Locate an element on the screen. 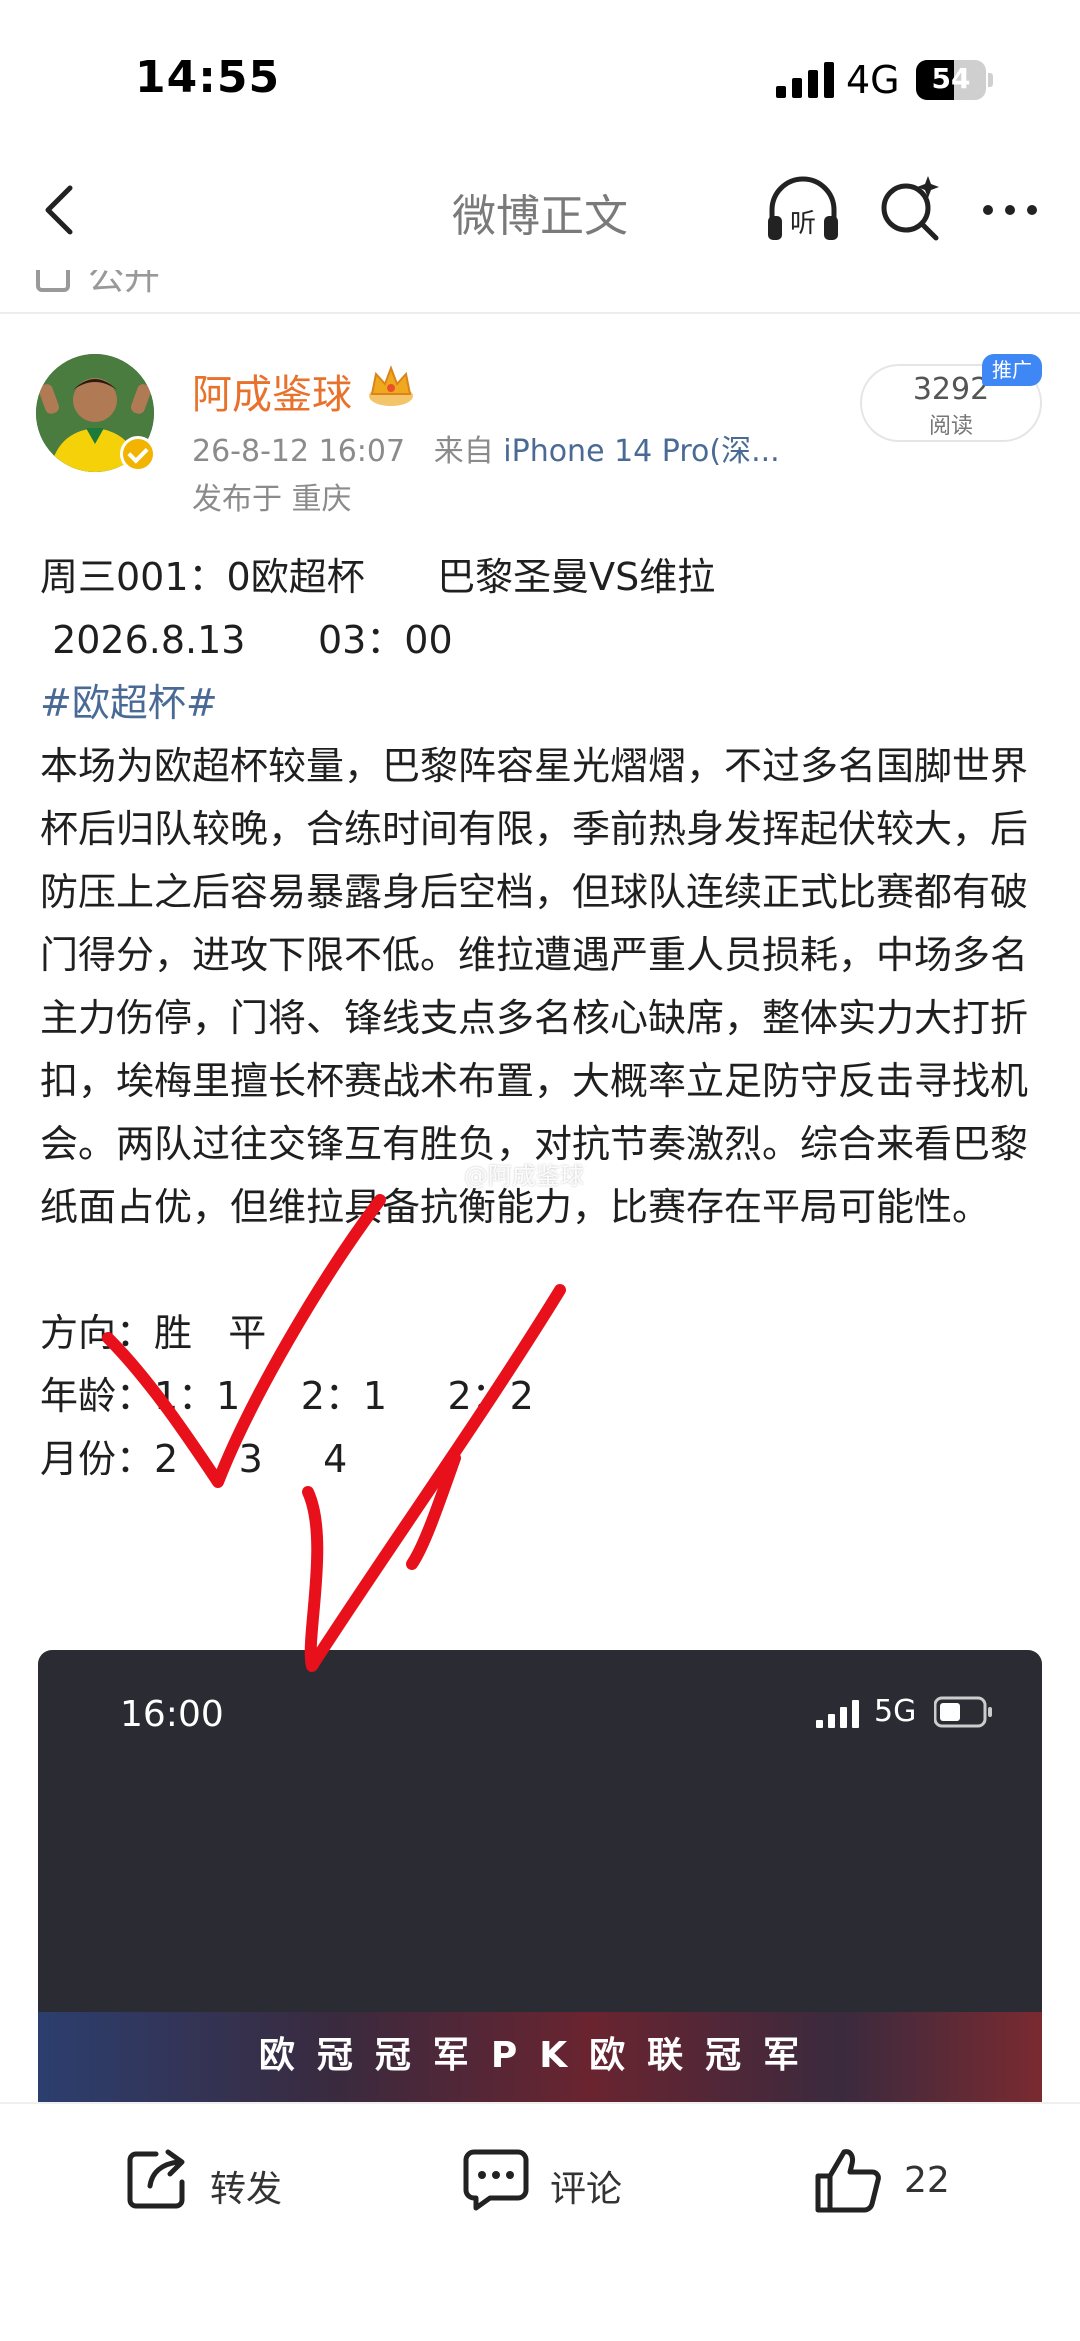 This screenshot has width=1080, height=2341. search-sparkle-icon is located at coordinates (910, 210).